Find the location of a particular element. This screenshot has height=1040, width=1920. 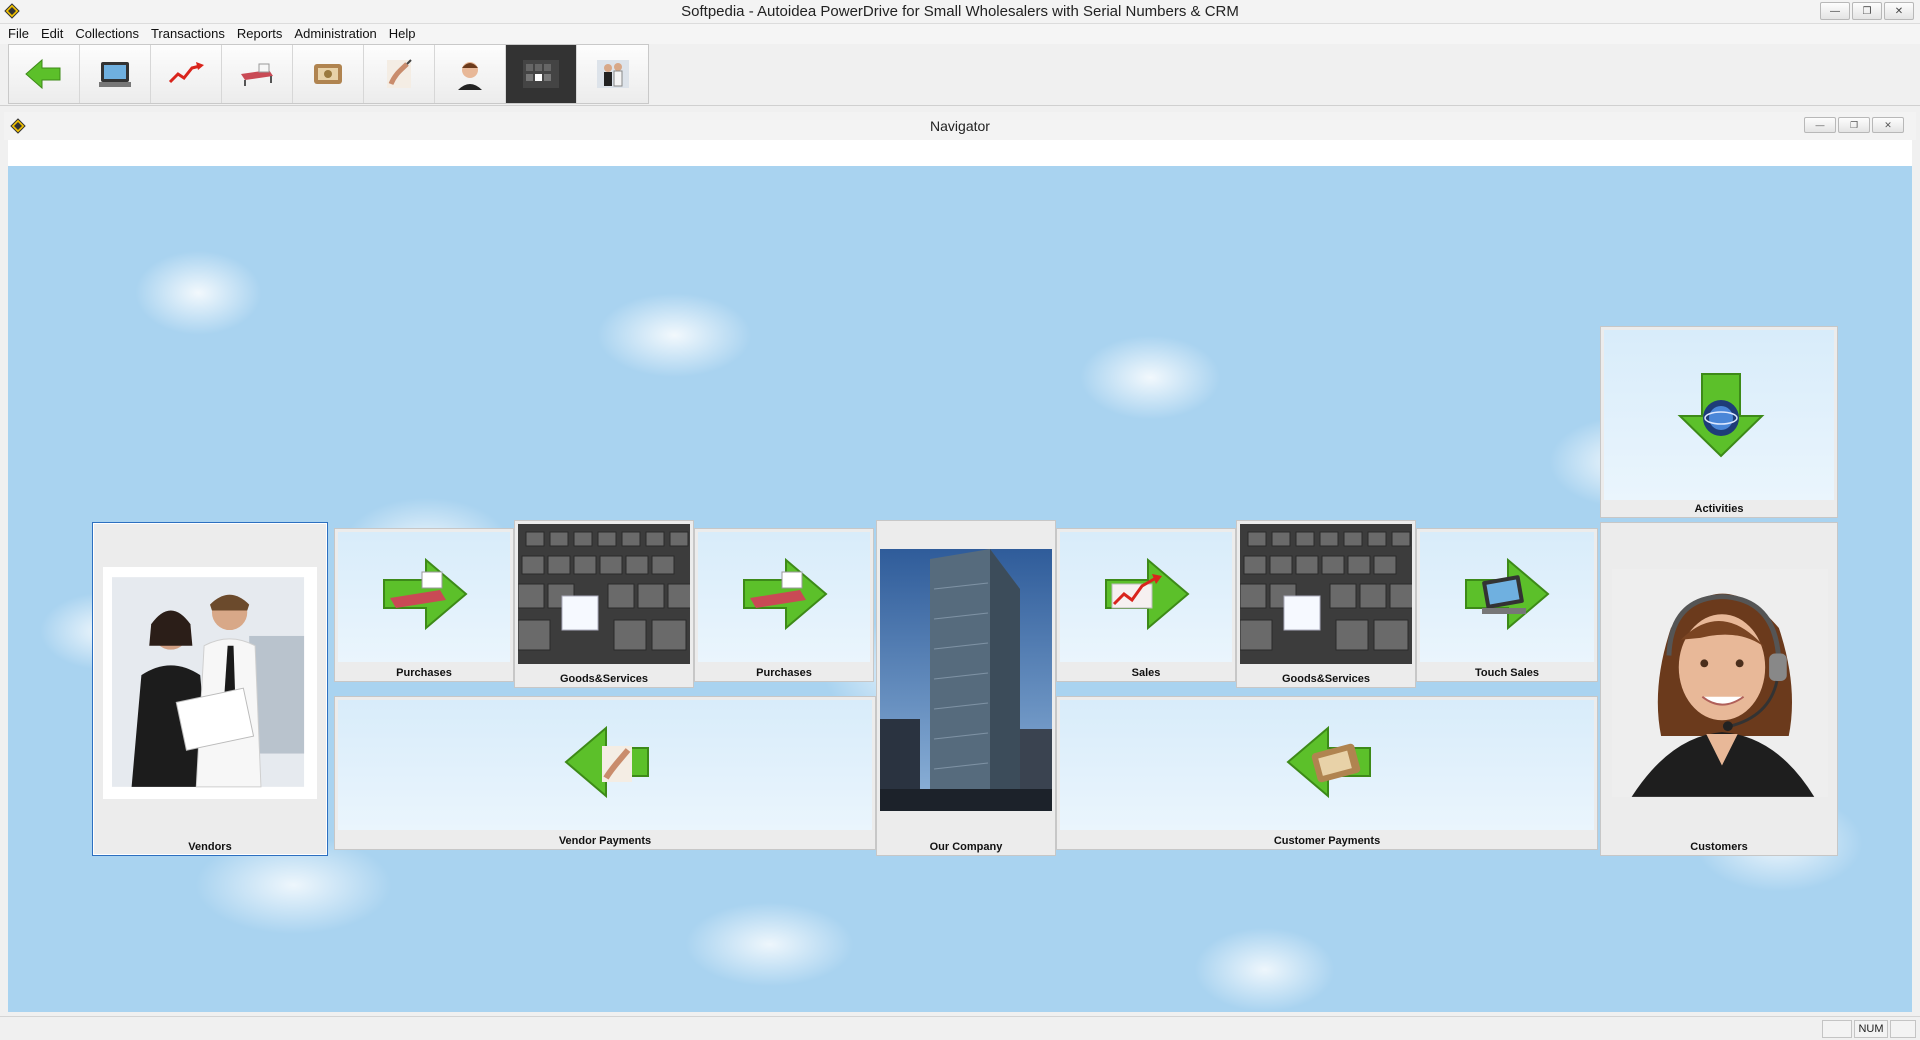

office-building-icon is located at coordinates (966, 680).